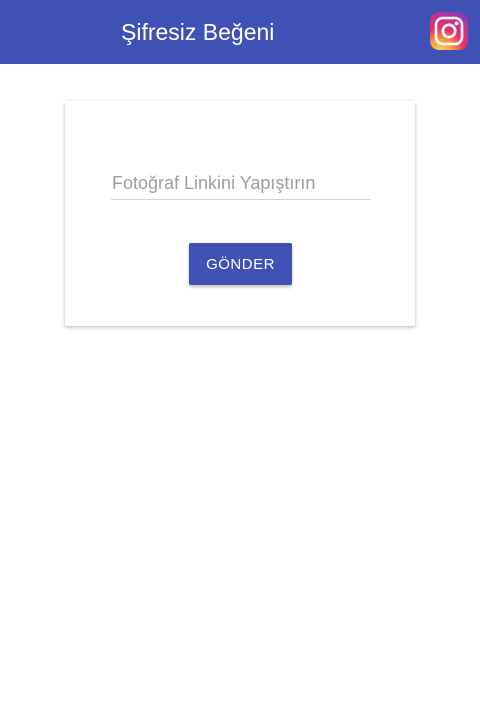 The image size is (480, 701). I want to click on send-button: GÖNDER, so click(240, 264).